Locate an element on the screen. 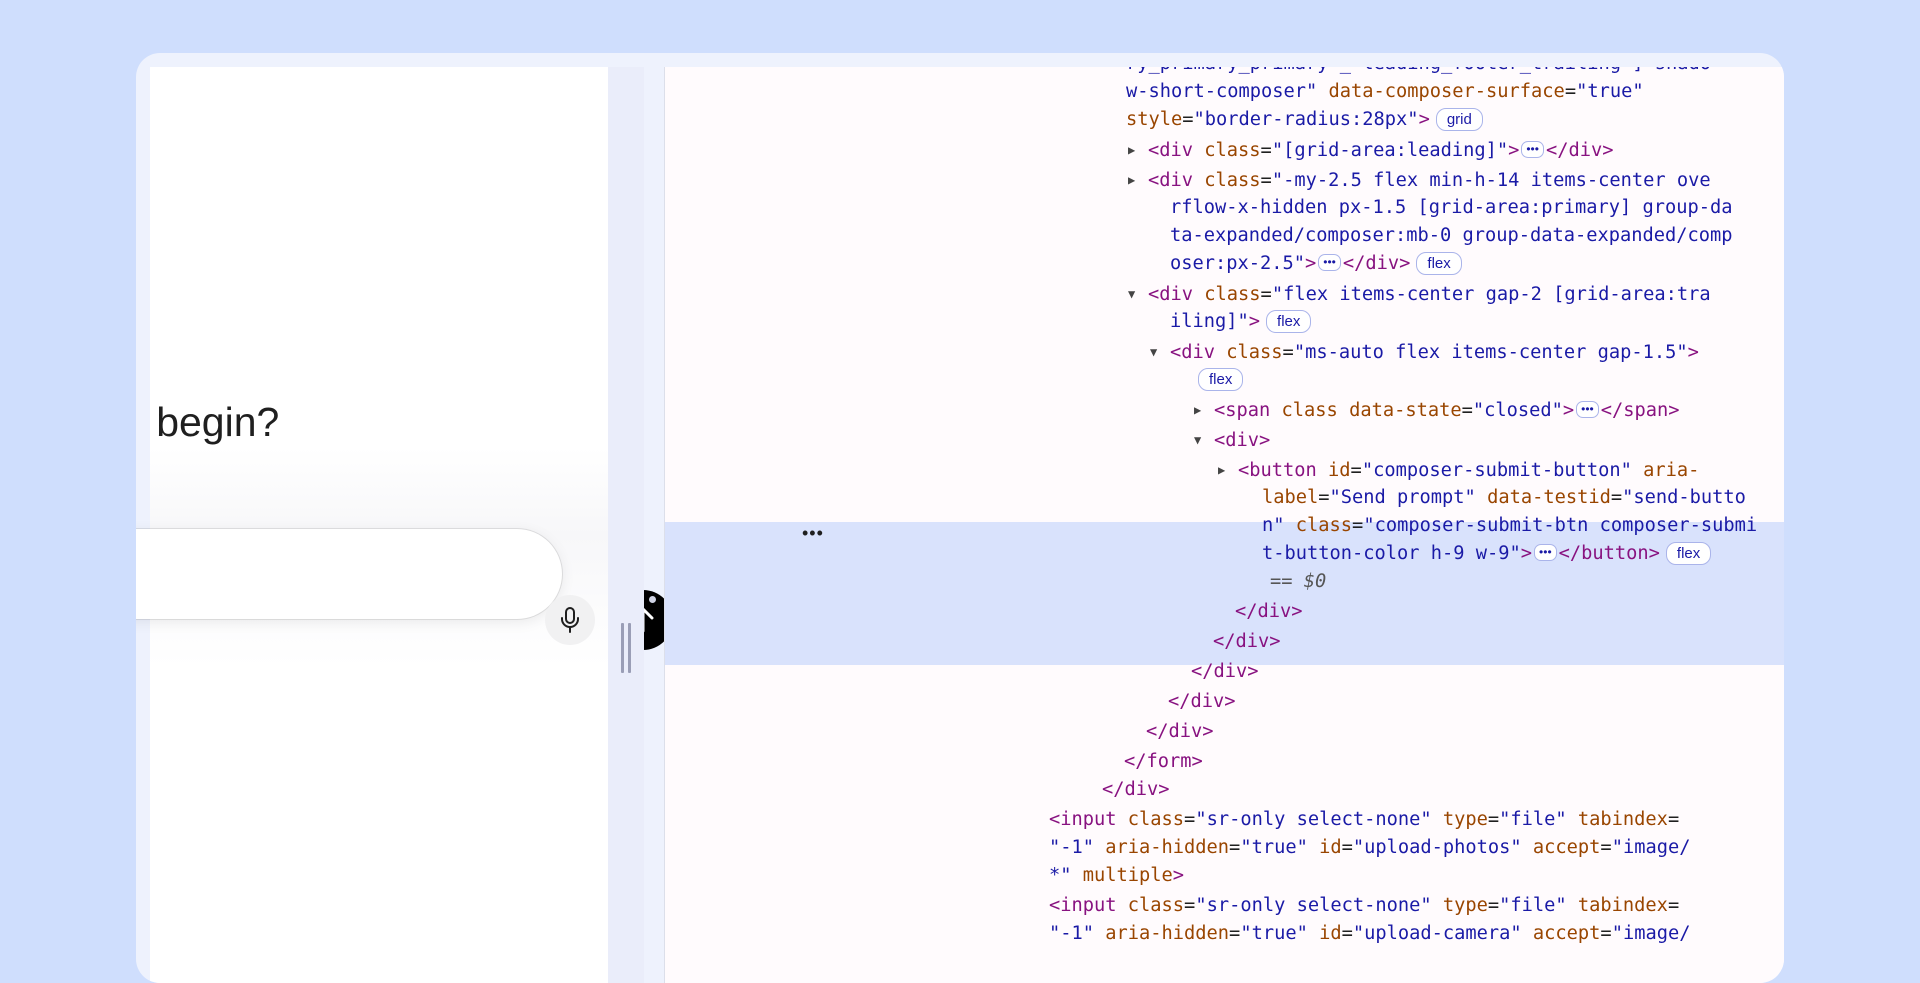 The height and width of the screenshot is (983, 1920). dom-node-line: oser:px-2.5"> ••• </div> flex is located at coordinates (1316, 264).